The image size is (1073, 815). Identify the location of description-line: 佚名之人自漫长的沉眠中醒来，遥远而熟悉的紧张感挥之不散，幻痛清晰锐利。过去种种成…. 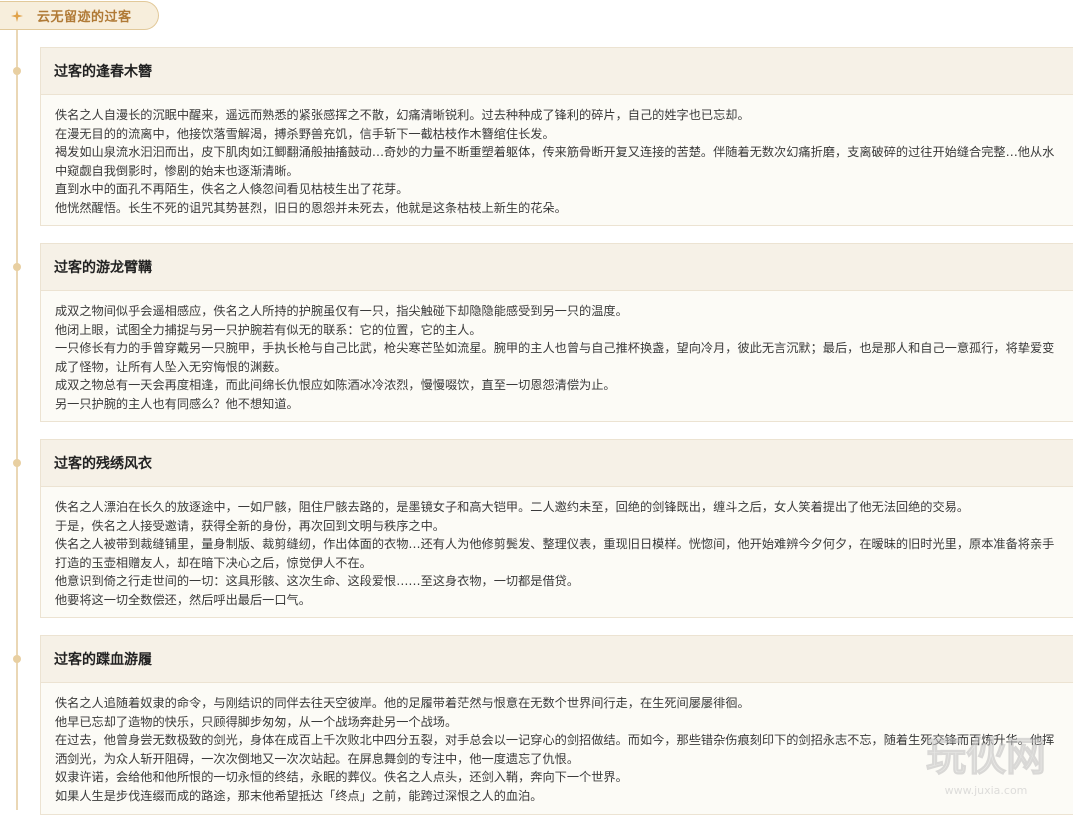
(402, 115).